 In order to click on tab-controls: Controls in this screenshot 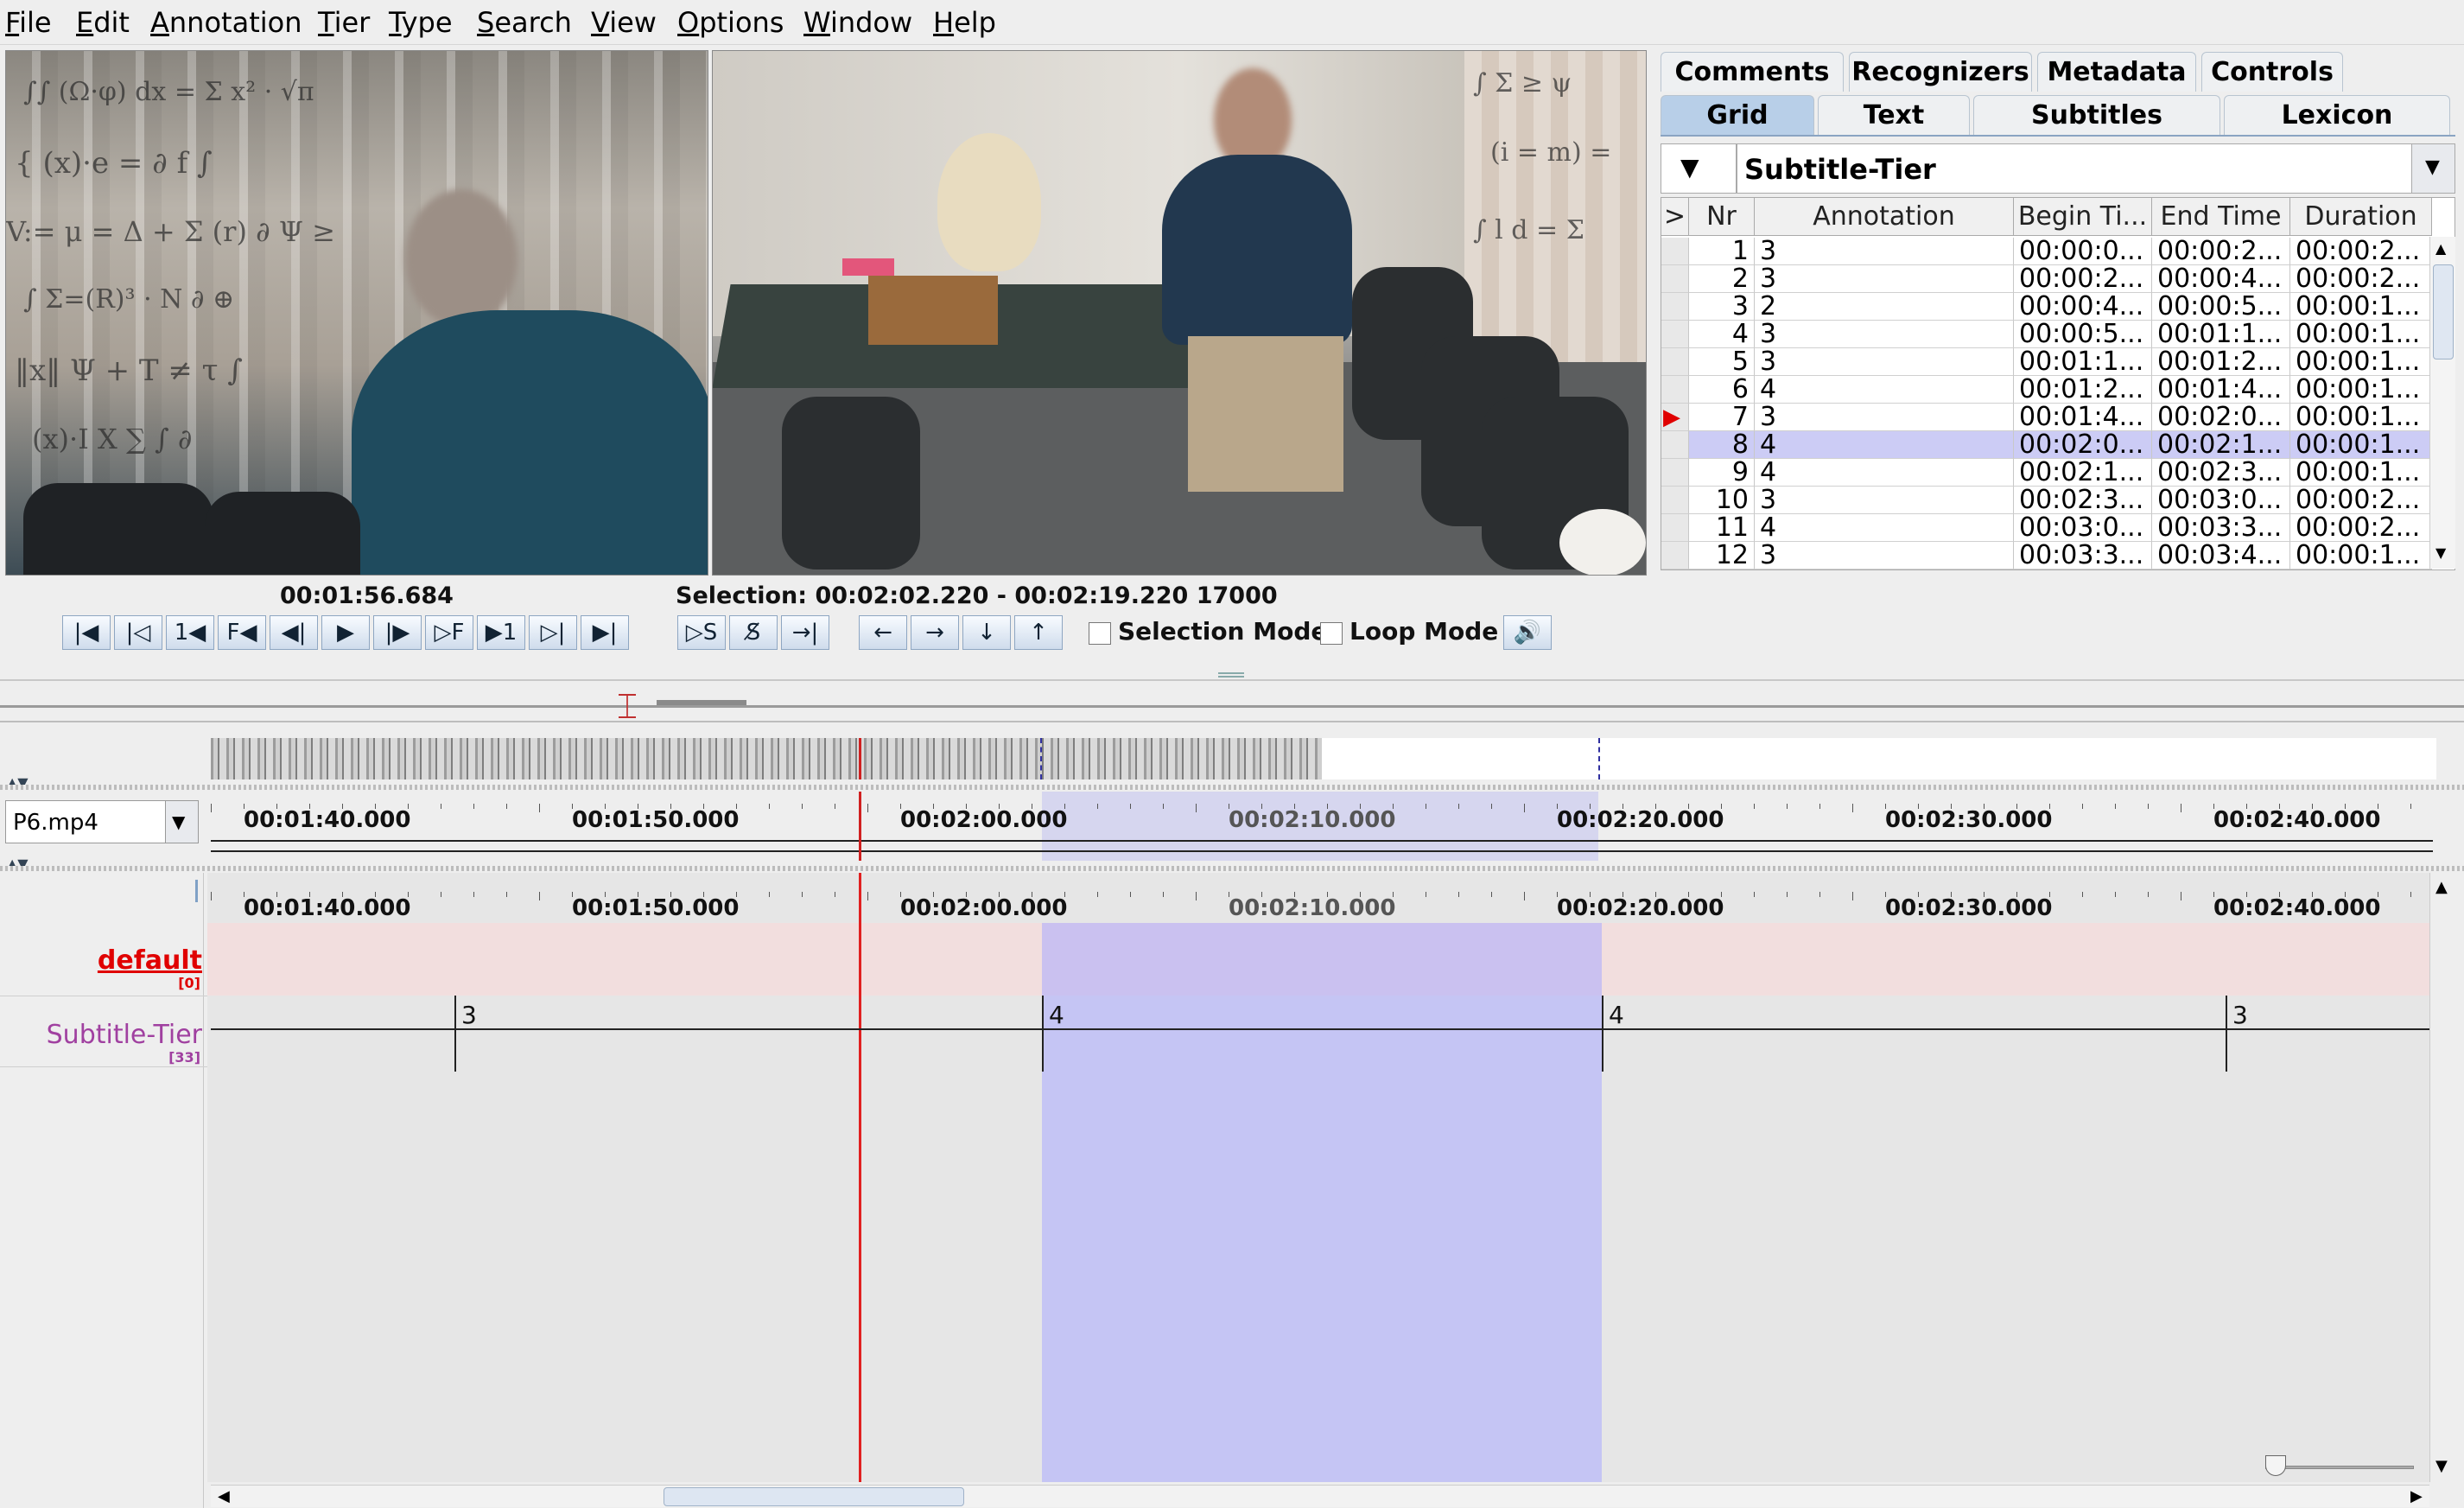, I will do `click(2272, 72)`.